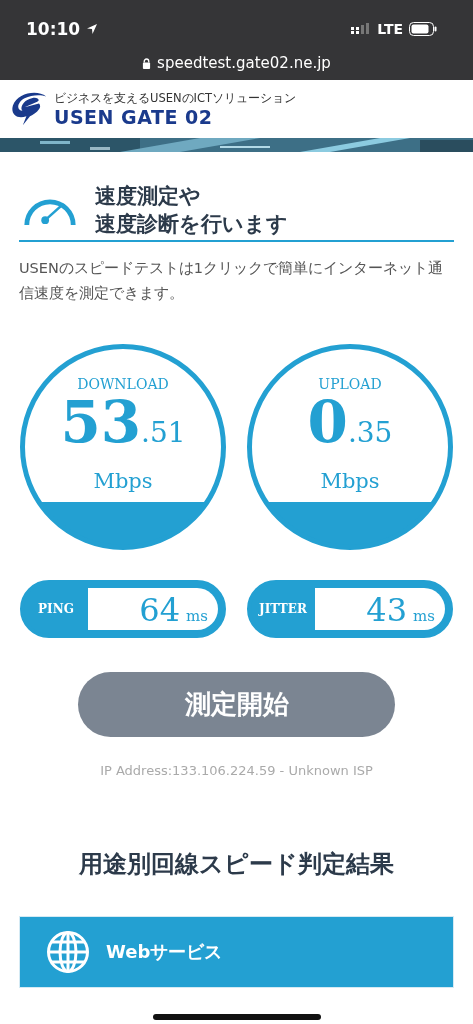 The image size is (473, 1024). Describe the element at coordinates (175, 98) in the screenshot. I see `logo-tagline: ビジネスを支えるUSENのICTソリューション` at that location.